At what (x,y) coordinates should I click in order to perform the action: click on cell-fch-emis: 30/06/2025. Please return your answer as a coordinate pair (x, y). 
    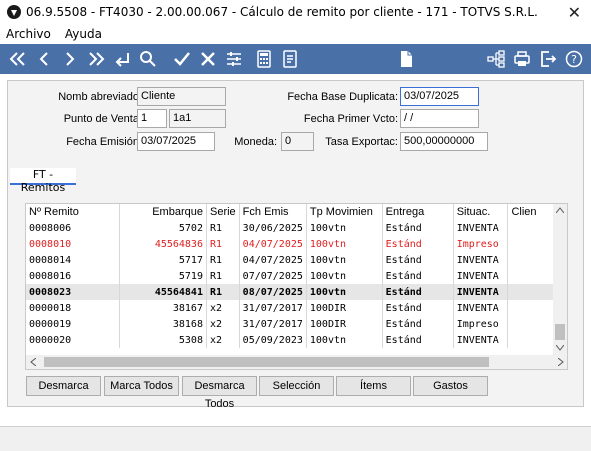
    Looking at the image, I should click on (273, 228).